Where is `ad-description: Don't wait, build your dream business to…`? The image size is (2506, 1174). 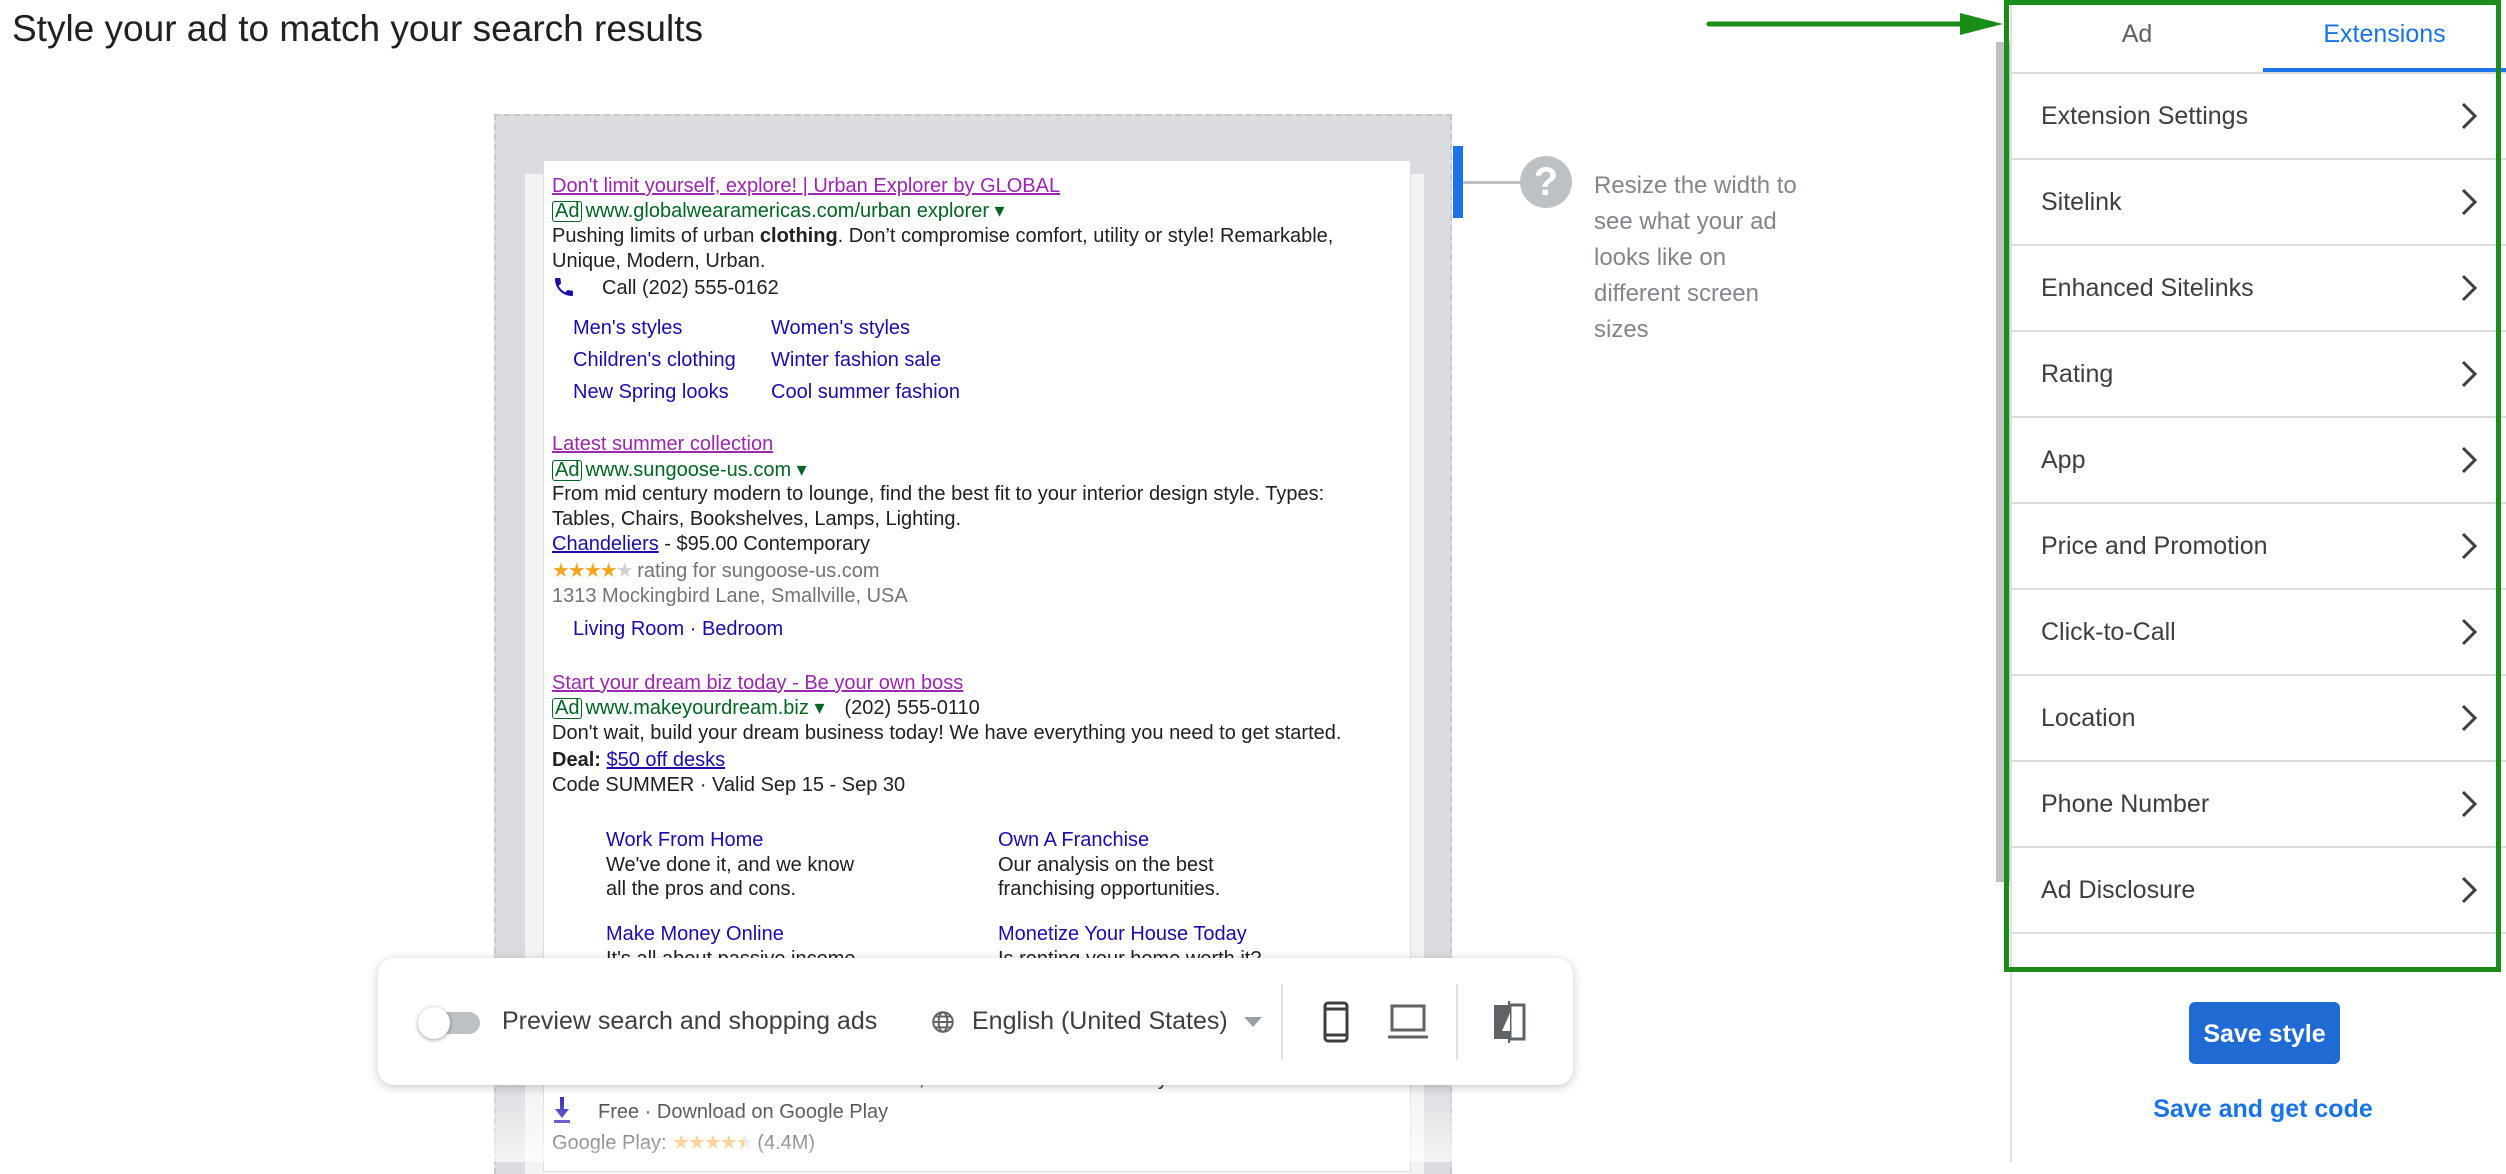
ad-description: Don't wait, build your dream business to… is located at coordinates (947, 733).